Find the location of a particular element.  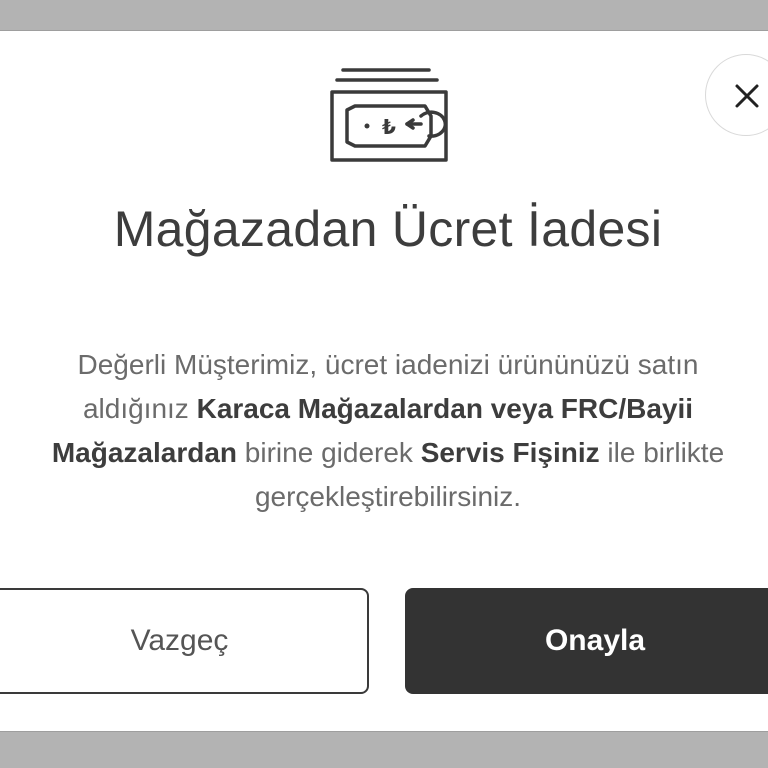

message-text: aldığınız is located at coordinates (139, 408).